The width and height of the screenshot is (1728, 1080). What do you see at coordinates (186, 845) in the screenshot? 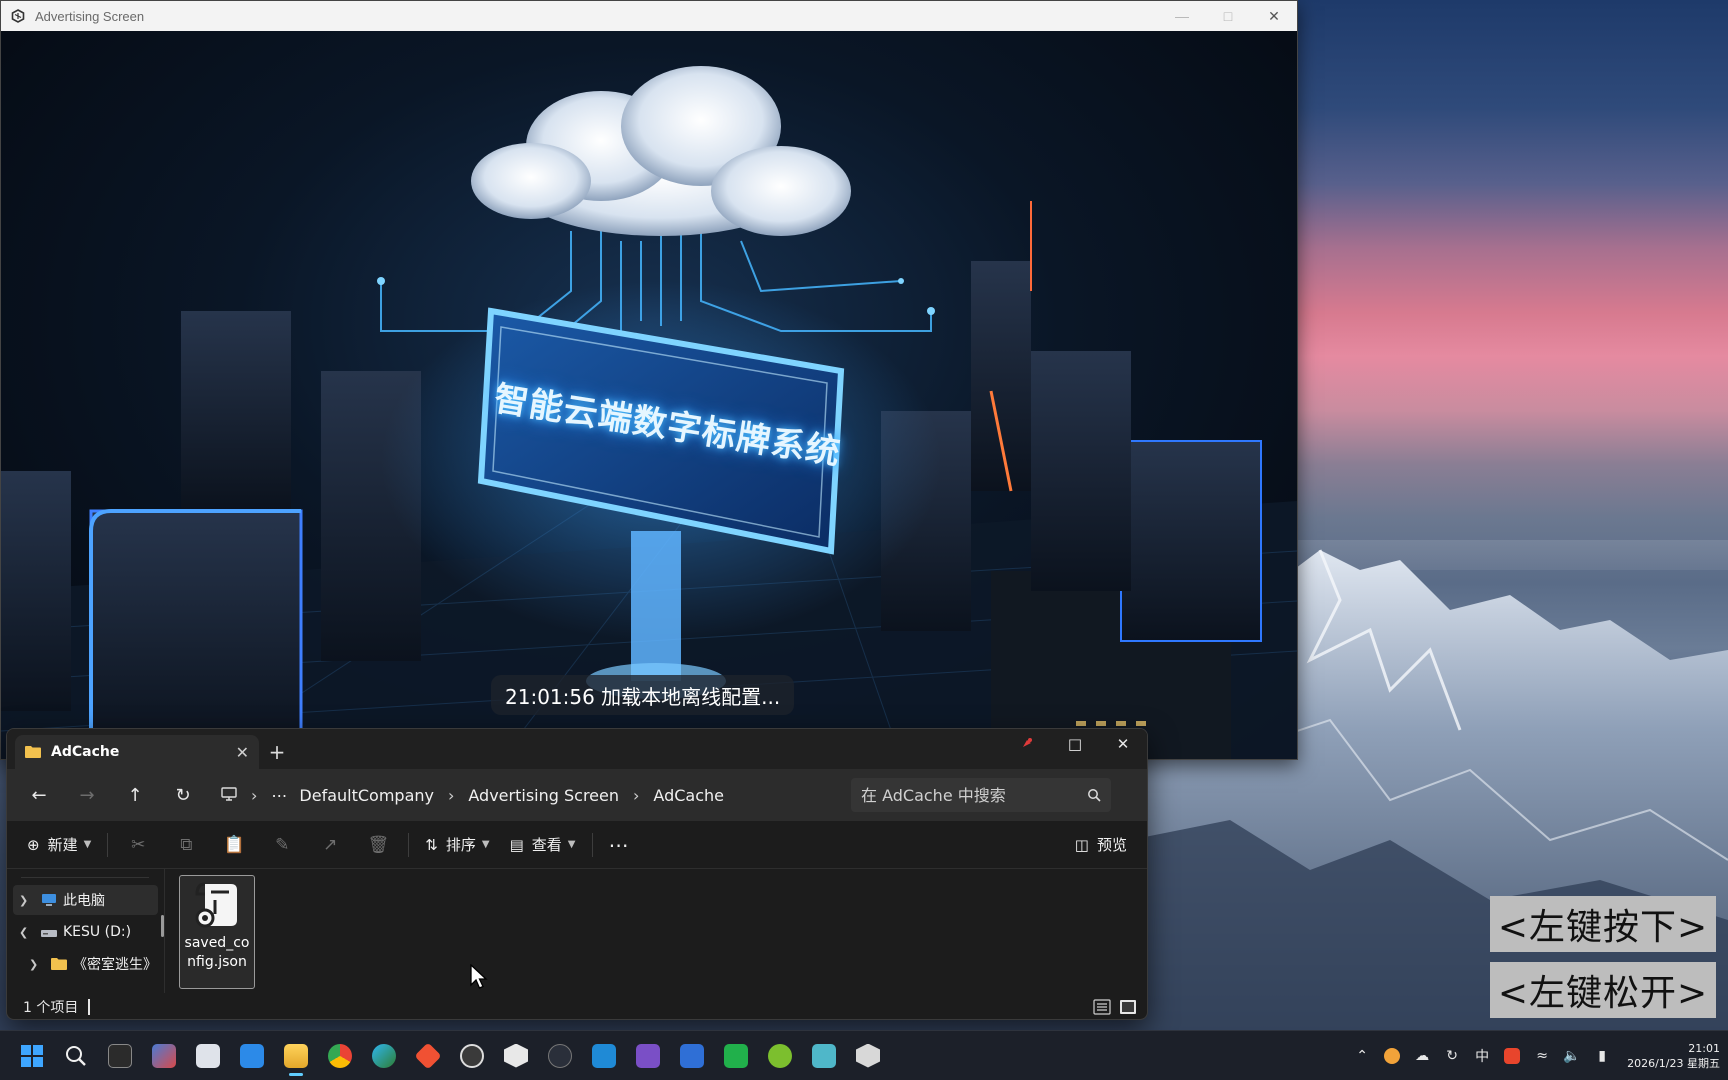
I see `copy-icon: ⧉` at bounding box center [186, 845].